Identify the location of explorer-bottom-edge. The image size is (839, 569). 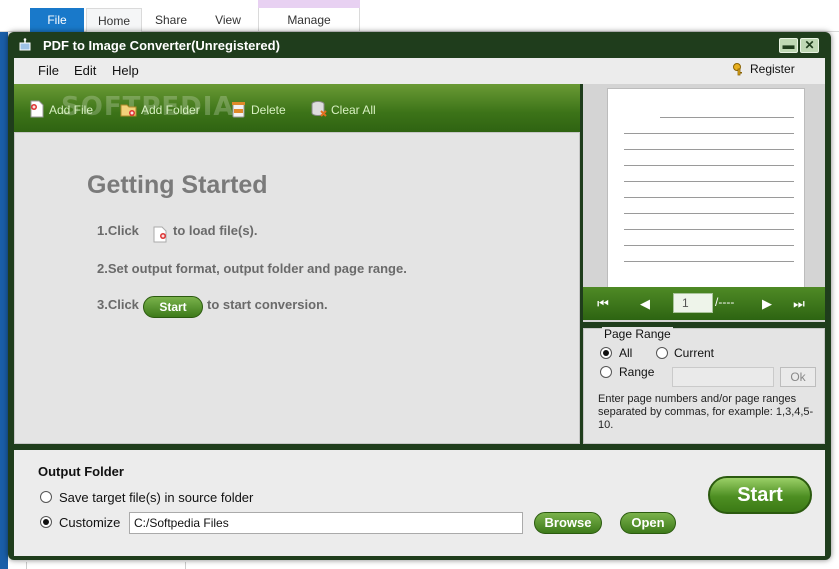
(106, 565).